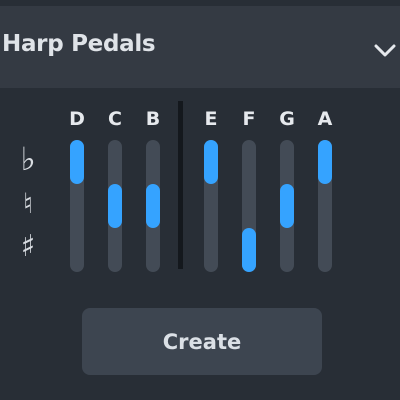 Image resolution: width=400 pixels, height=400 pixels. I want to click on pedal-label-g: G, so click(287, 119).